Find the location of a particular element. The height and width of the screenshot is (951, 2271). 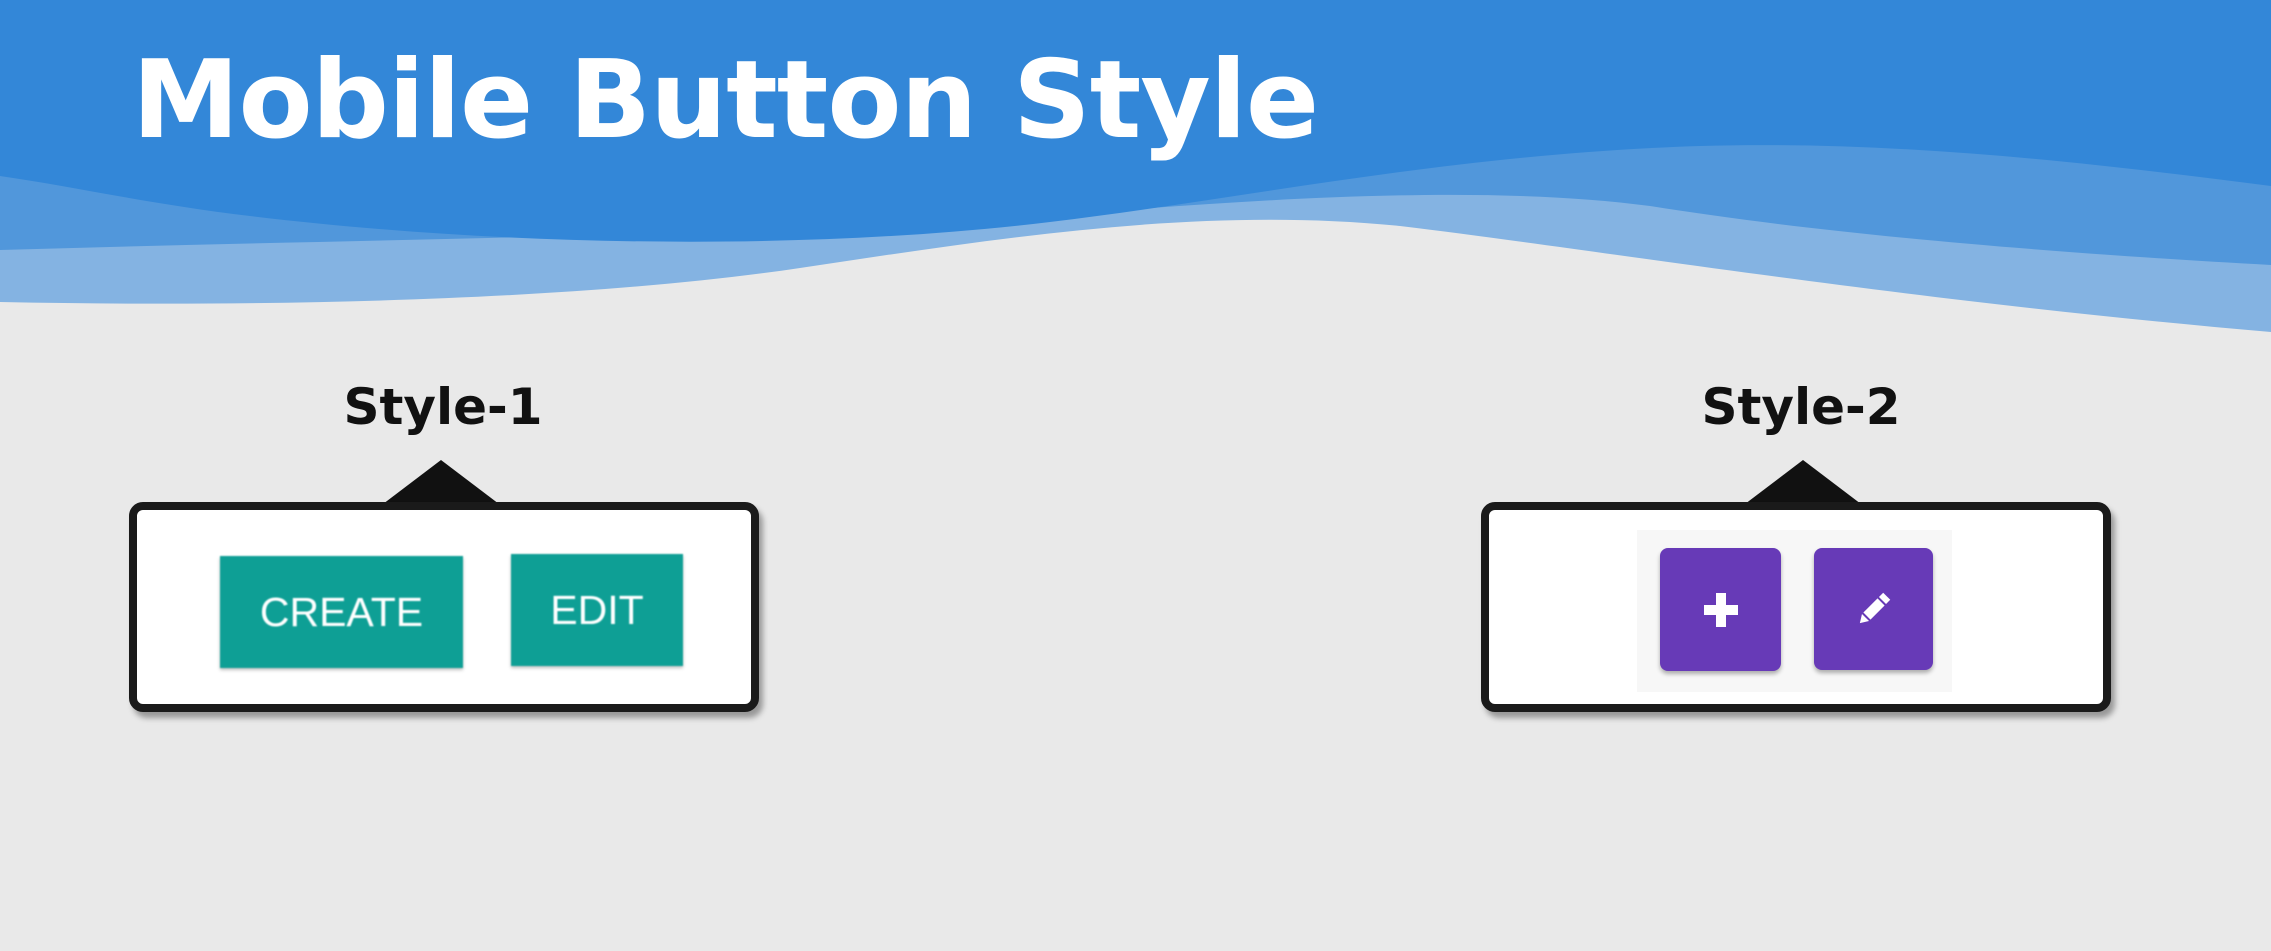

style-2-callout is located at coordinates (1801, 592).